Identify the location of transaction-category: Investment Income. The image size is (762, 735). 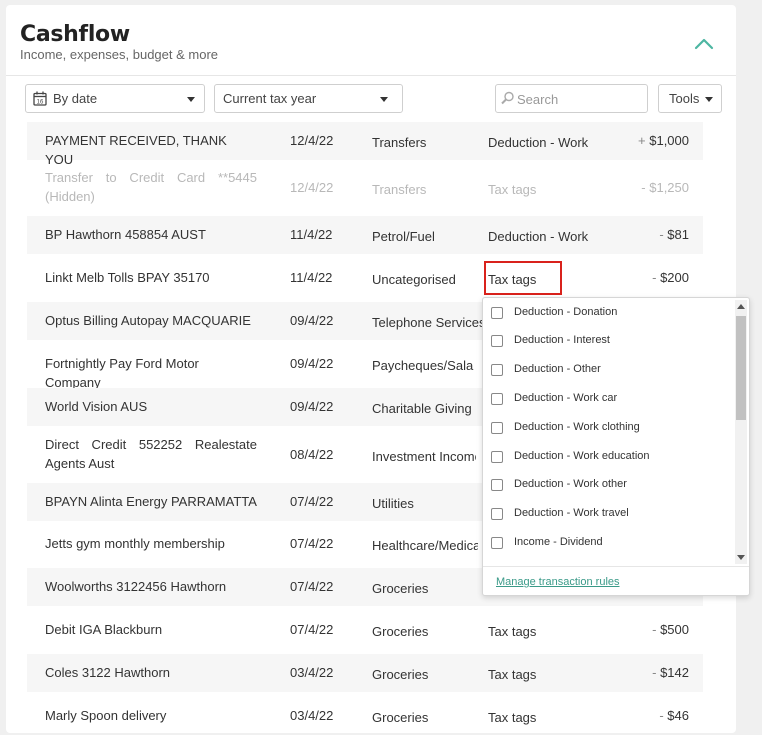
(424, 456).